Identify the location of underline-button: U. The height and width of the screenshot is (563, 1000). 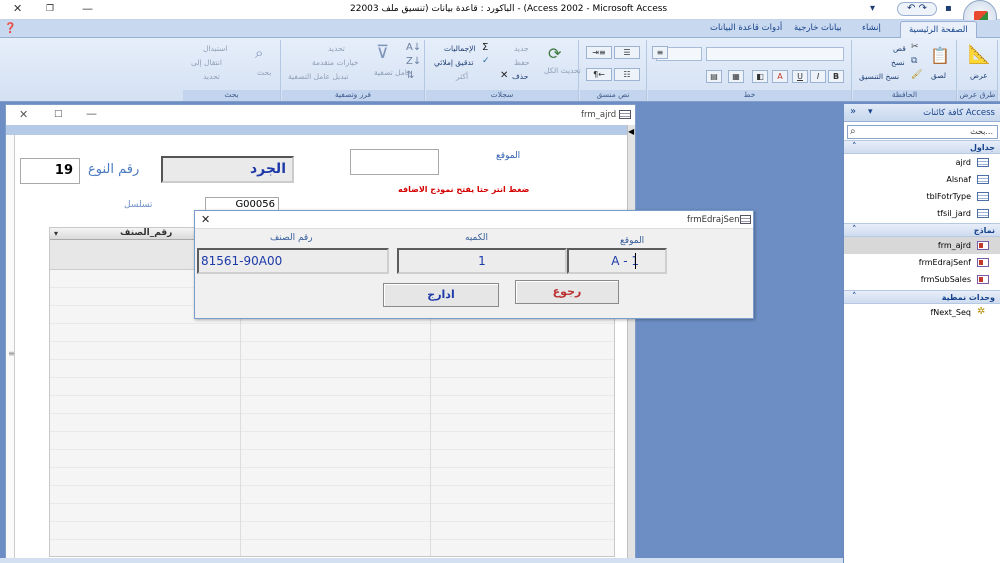
(800, 76).